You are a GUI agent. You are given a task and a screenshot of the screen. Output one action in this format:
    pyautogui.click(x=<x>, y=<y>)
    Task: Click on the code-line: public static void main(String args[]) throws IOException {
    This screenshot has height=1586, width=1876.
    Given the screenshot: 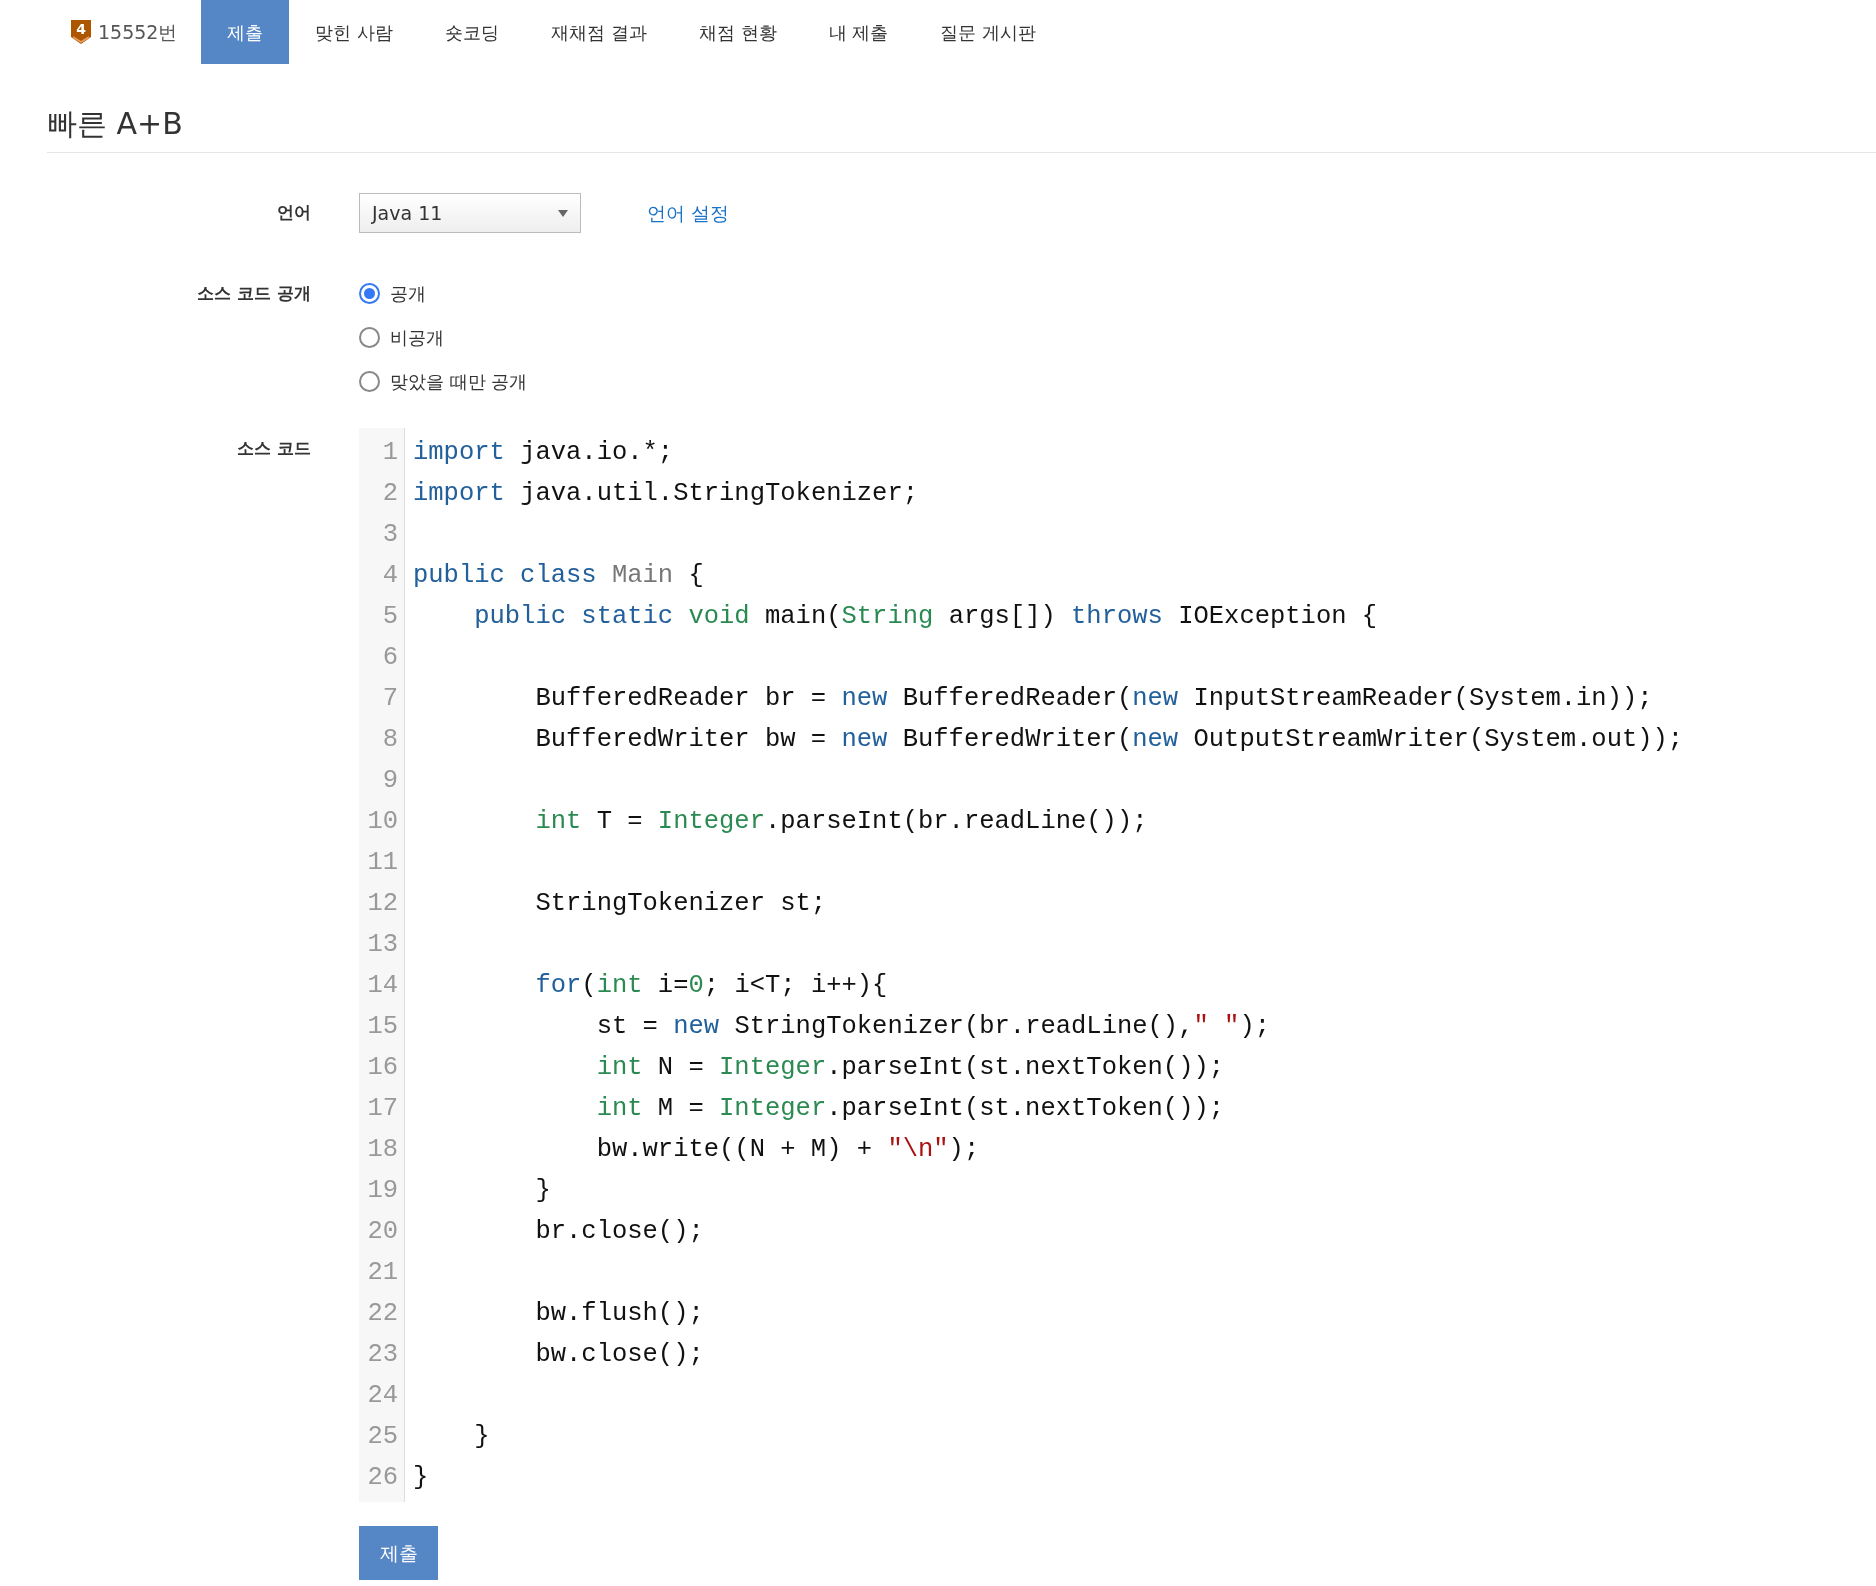 What is the action you would take?
    pyautogui.click(x=926, y=617)
    